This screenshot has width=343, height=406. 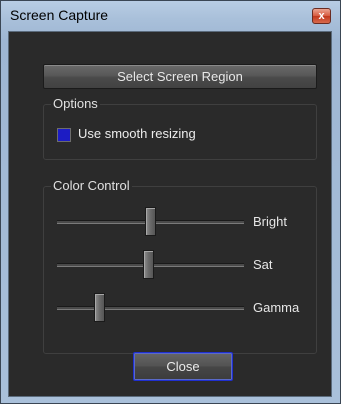 I want to click on options-group: Options Use smooth resizing, so click(x=180, y=128).